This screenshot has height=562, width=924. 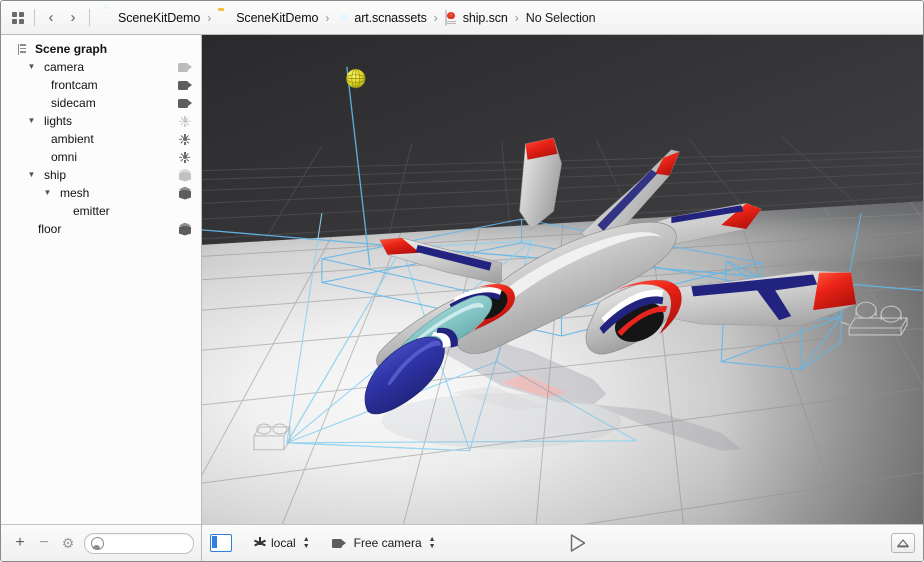 I want to click on toolbar-right-group, so click(x=903, y=543).